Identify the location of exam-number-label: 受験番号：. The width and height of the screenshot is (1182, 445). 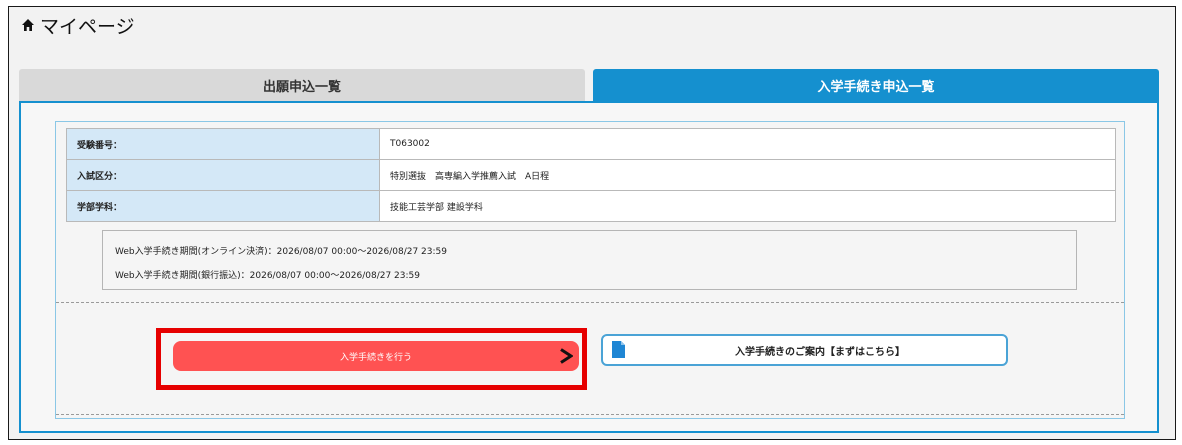
(223, 144).